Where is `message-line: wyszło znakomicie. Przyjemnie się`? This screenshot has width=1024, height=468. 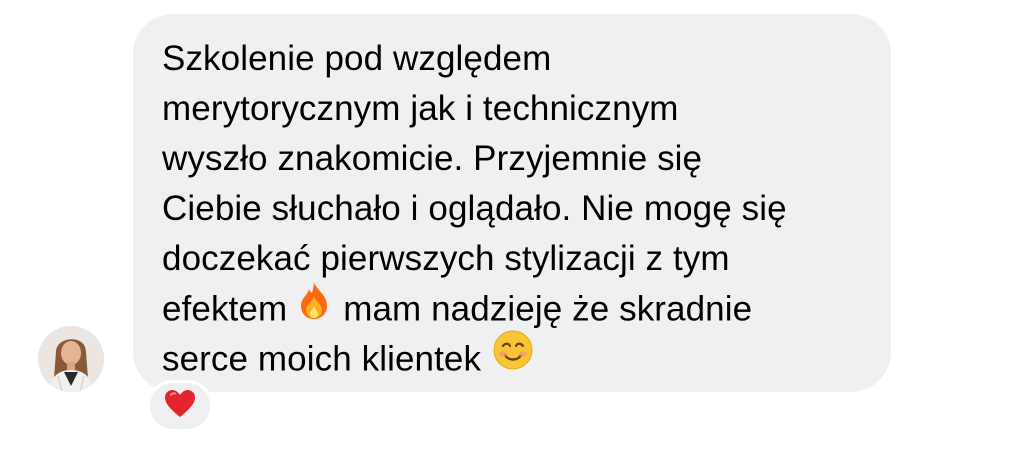 message-line: wyszło znakomicie. Przyjemnie się is located at coordinates (432, 158).